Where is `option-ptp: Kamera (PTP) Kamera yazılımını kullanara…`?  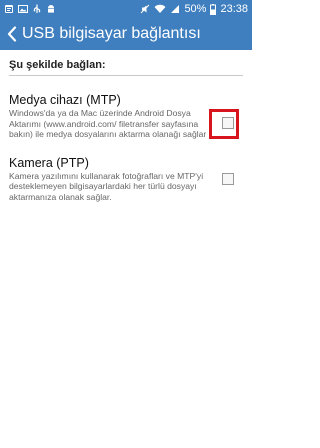 option-ptp: Kamera (PTP) Kamera yazılımını kullanara… is located at coordinates (126, 179).